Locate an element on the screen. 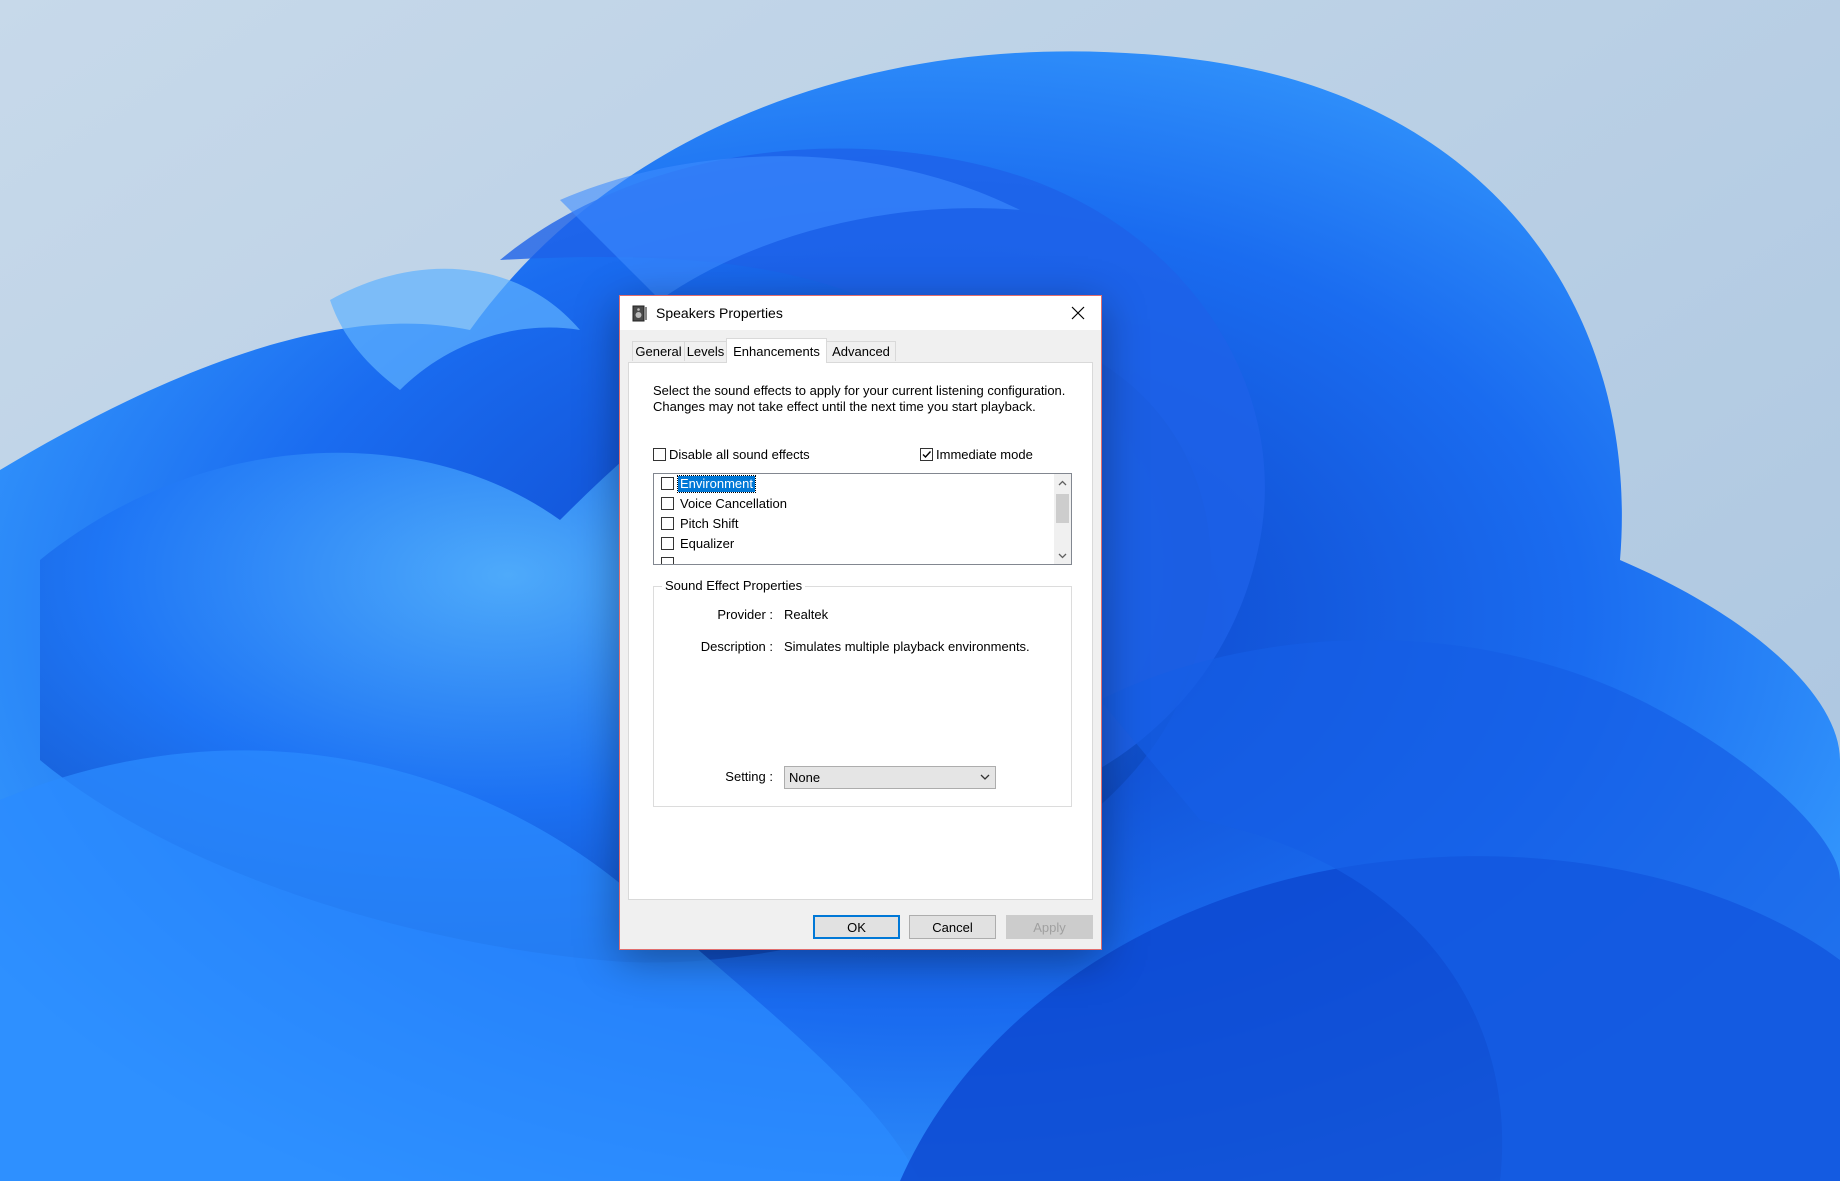 This screenshot has width=1840, height=1181. immediate-mode-label: Immediate mode is located at coordinates (984, 454).